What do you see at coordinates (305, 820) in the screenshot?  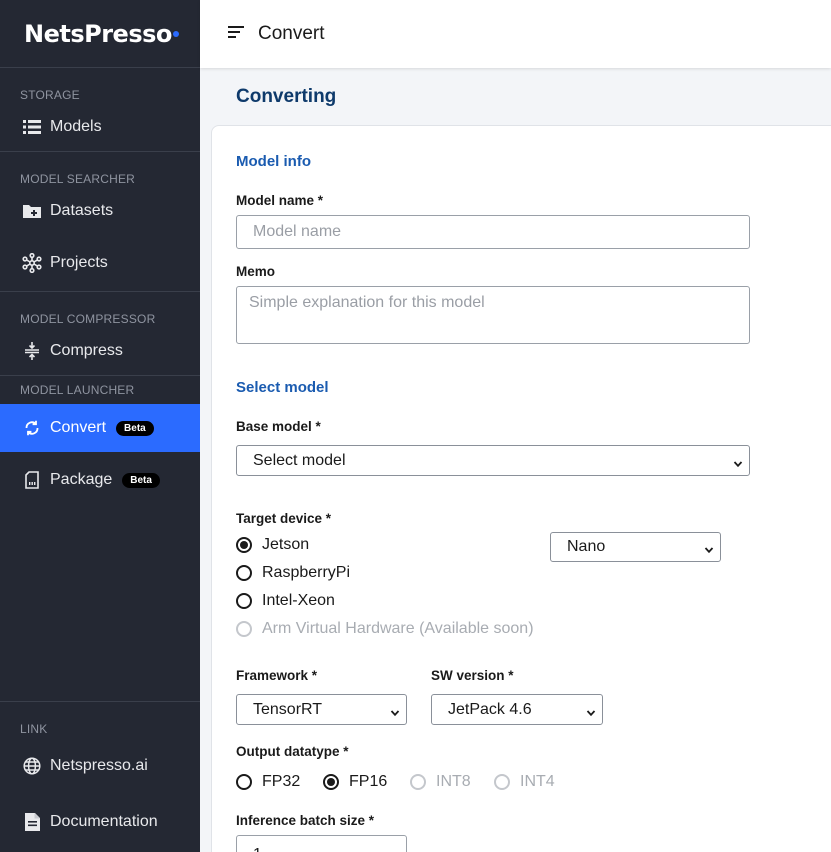 I see `batch-size-label: Inference batch size *` at bounding box center [305, 820].